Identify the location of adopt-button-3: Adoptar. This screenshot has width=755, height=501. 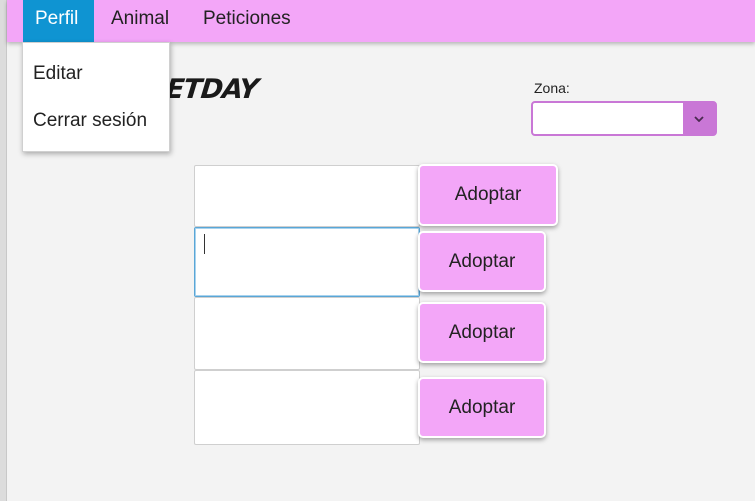
(482, 332).